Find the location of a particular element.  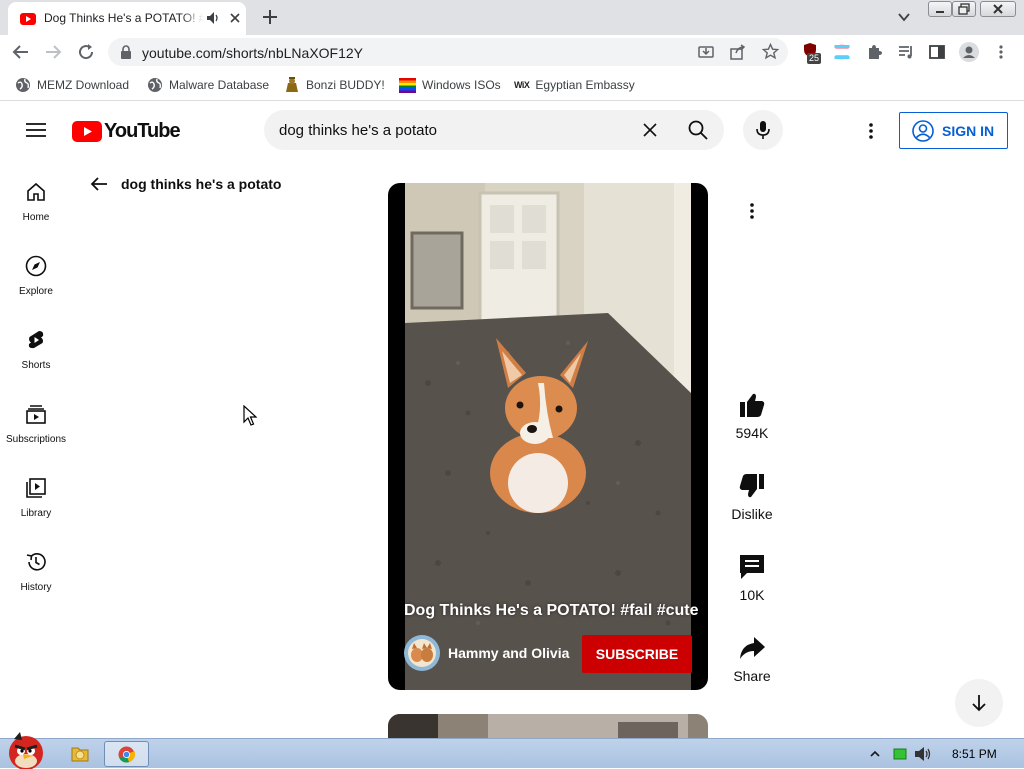

next-video-thumbnail is located at coordinates (548, 726).